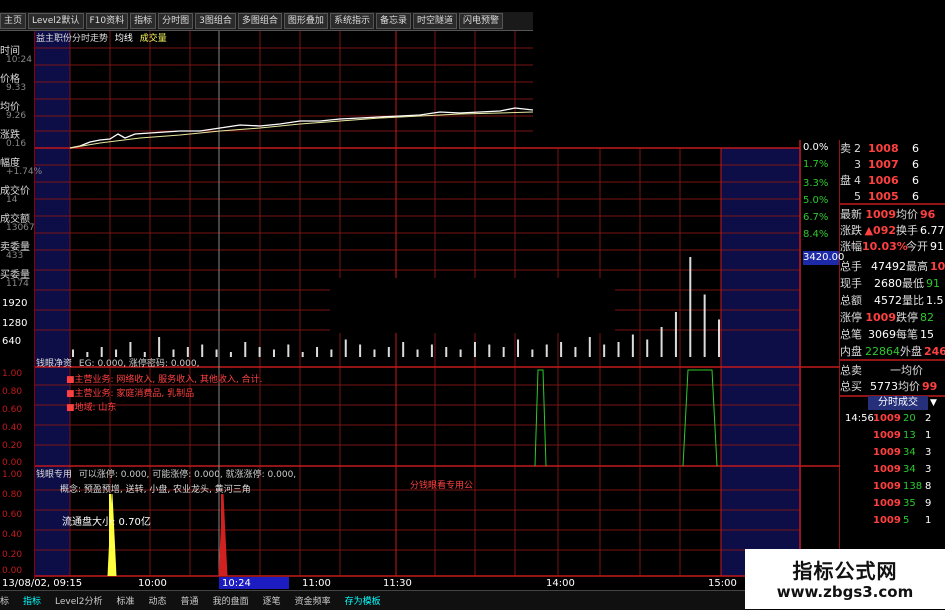 This screenshot has width=945, height=610. I want to click on ind2-axis: 0.20, so click(12, 555).